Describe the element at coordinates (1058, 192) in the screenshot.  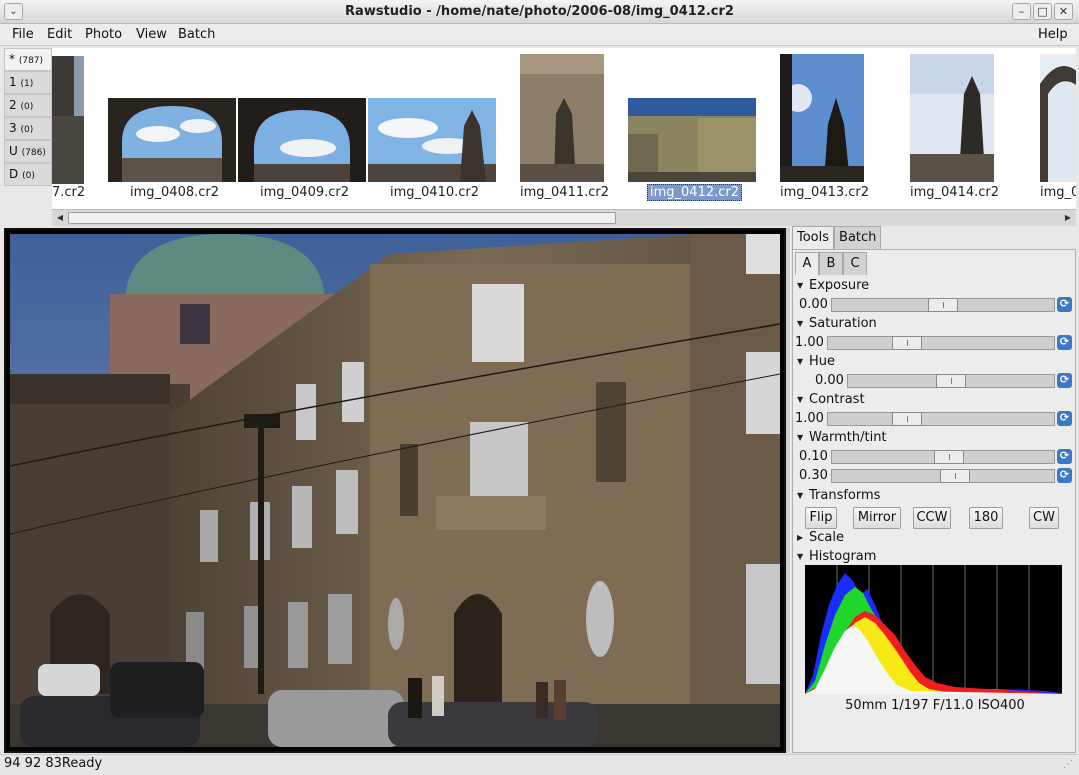
I see `thumbnail-label: img_0` at that location.